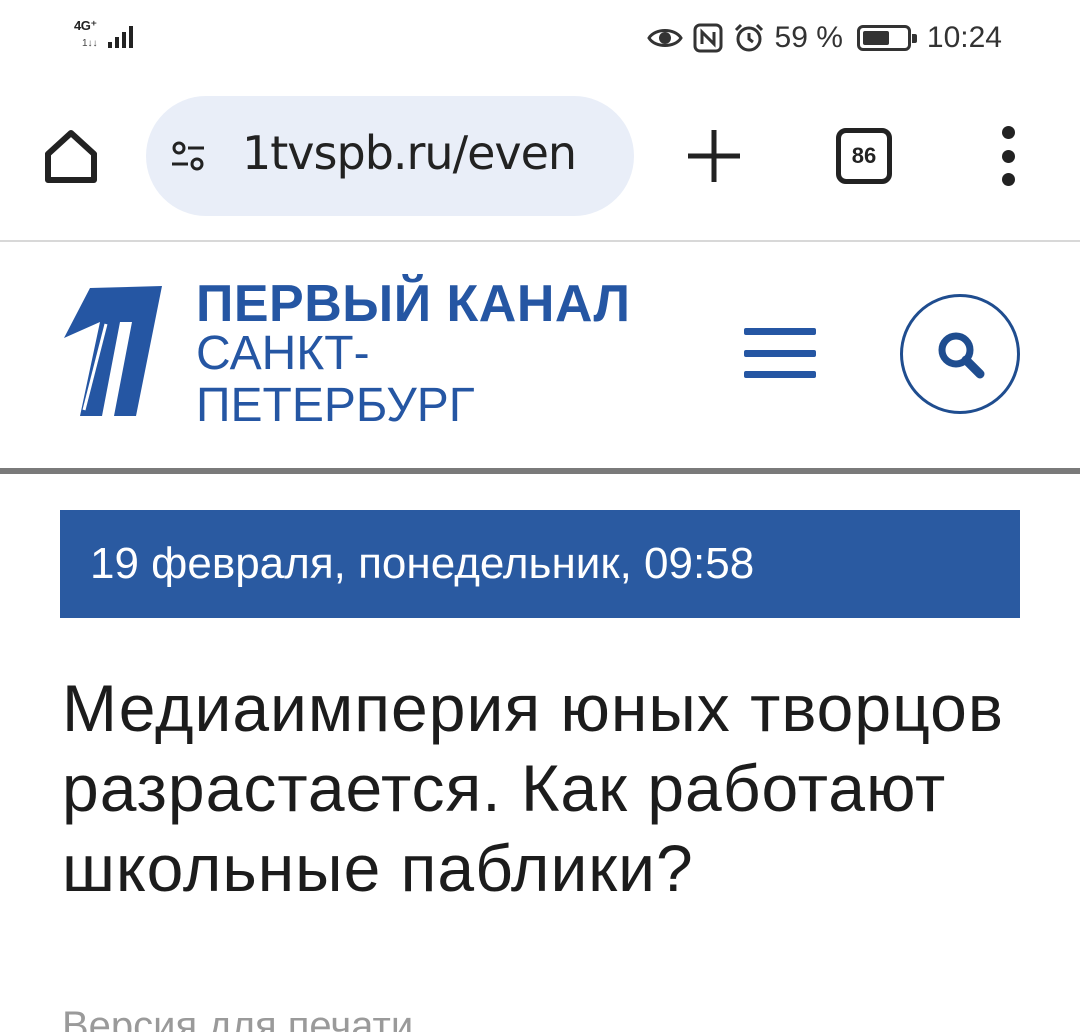  What do you see at coordinates (376, 380) in the screenshot?
I see `brand-city: САНКТ-ПЕТЕРБУРГ` at bounding box center [376, 380].